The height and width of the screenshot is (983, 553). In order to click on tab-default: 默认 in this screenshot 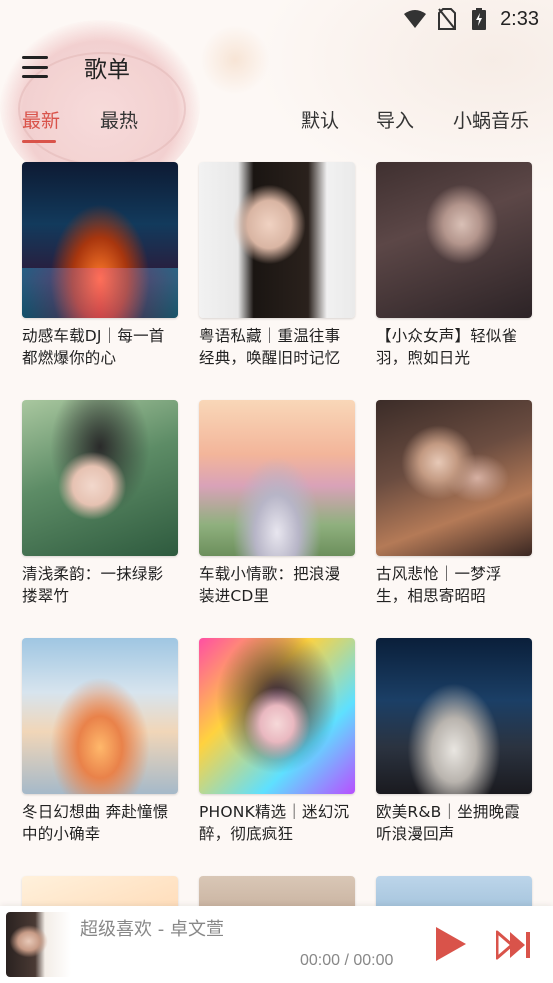, I will do `click(320, 119)`.